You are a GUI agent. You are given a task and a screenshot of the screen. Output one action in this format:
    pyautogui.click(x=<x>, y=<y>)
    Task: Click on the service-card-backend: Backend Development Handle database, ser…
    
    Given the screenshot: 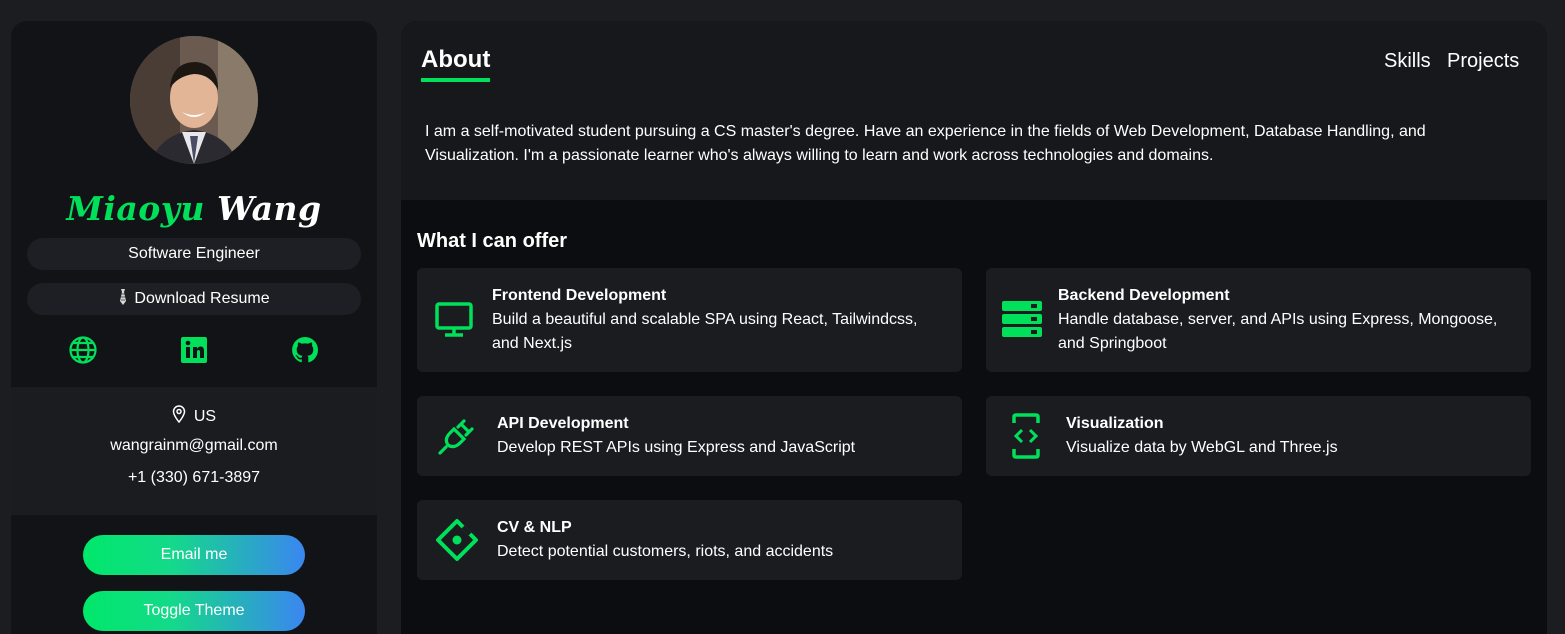 What is the action you would take?
    pyautogui.click(x=1258, y=320)
    